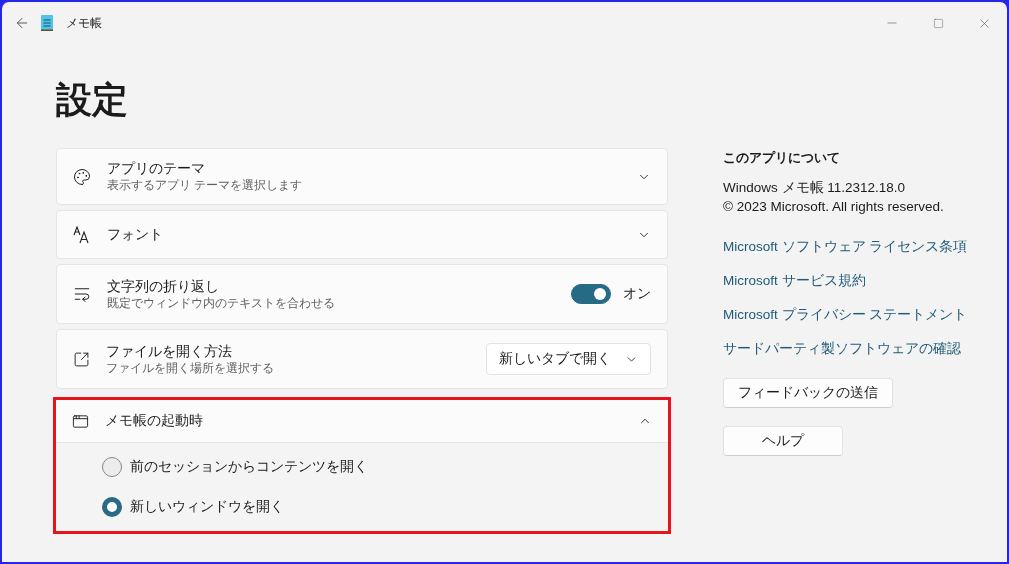  I want to click on setting-description: ファイルを開く場所を選択する, so click(190, 368).